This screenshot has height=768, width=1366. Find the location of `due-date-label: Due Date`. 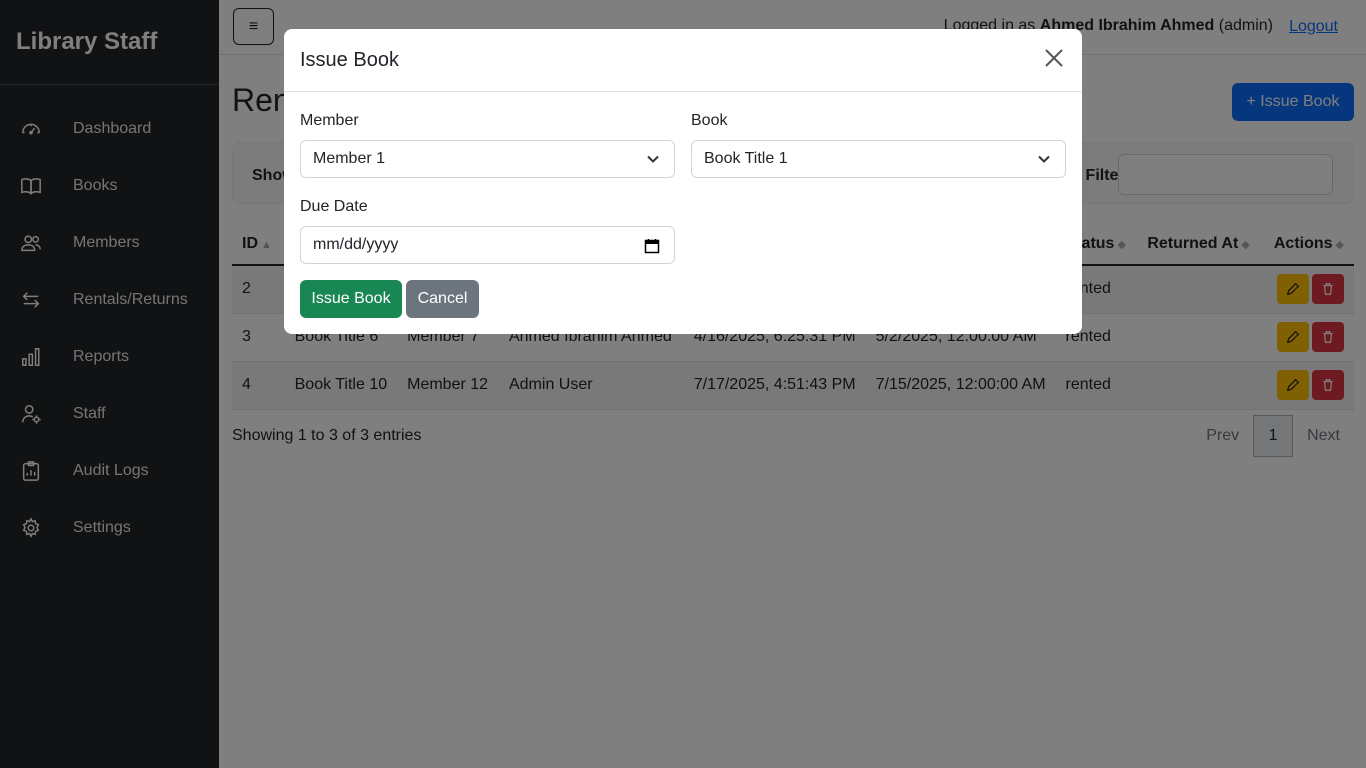

due-date-label: Due Date is located at coordinates (334, 206).